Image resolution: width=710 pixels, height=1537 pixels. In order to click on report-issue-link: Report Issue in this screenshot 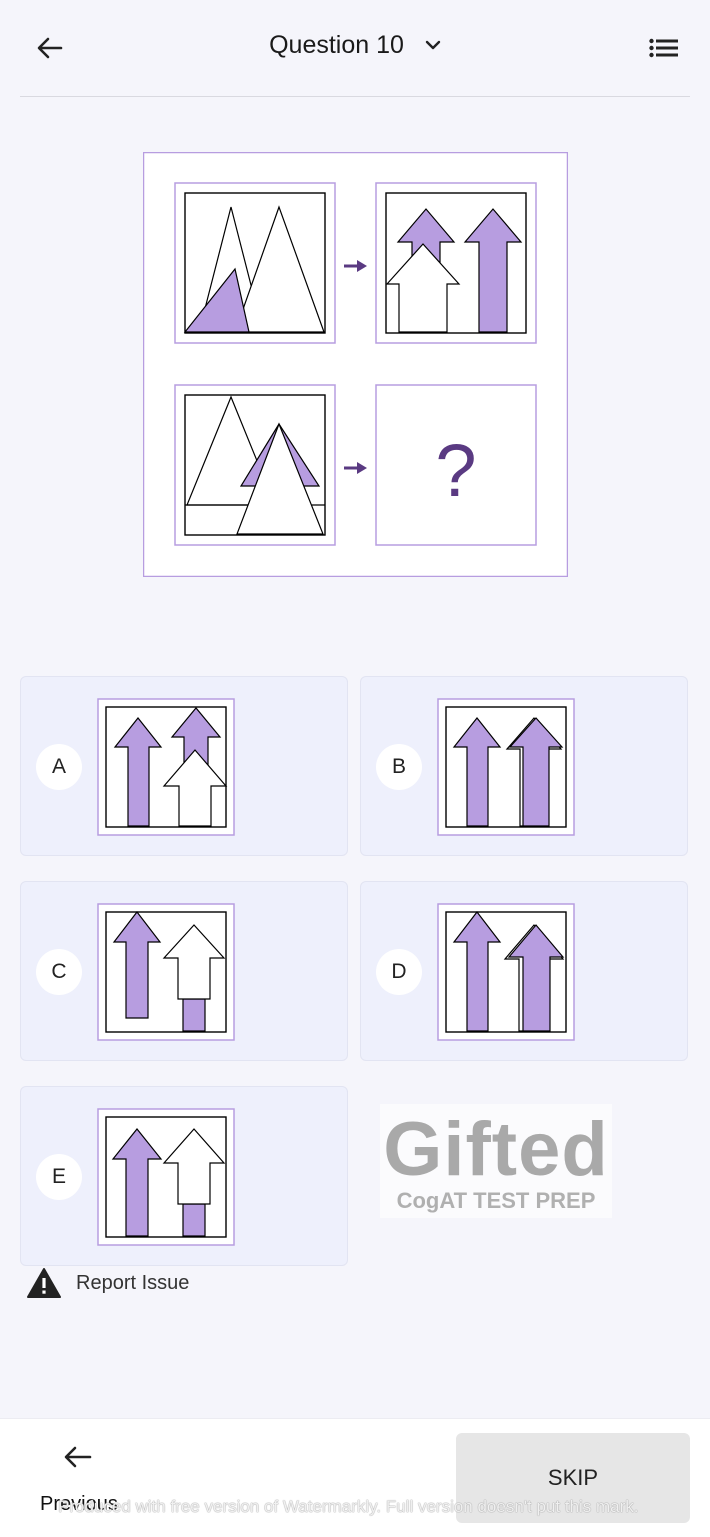, I will do `click(107, 1283)`.